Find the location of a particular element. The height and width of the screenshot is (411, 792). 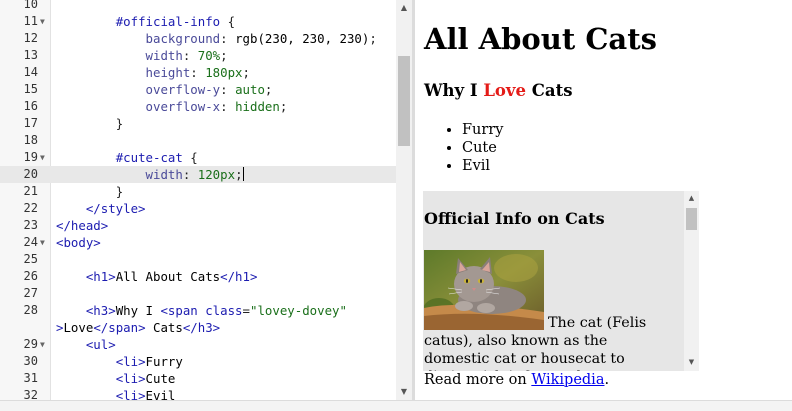

code-text: </style> is located at coordinates (101, 208).